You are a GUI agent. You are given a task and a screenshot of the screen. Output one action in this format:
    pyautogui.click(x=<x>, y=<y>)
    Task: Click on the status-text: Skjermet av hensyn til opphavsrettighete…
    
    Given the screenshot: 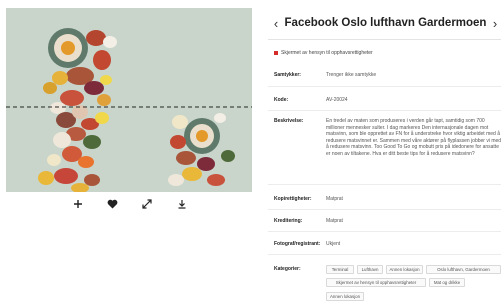 What is the action you would take?
    pyautogui.click(x=327, y=53)
    